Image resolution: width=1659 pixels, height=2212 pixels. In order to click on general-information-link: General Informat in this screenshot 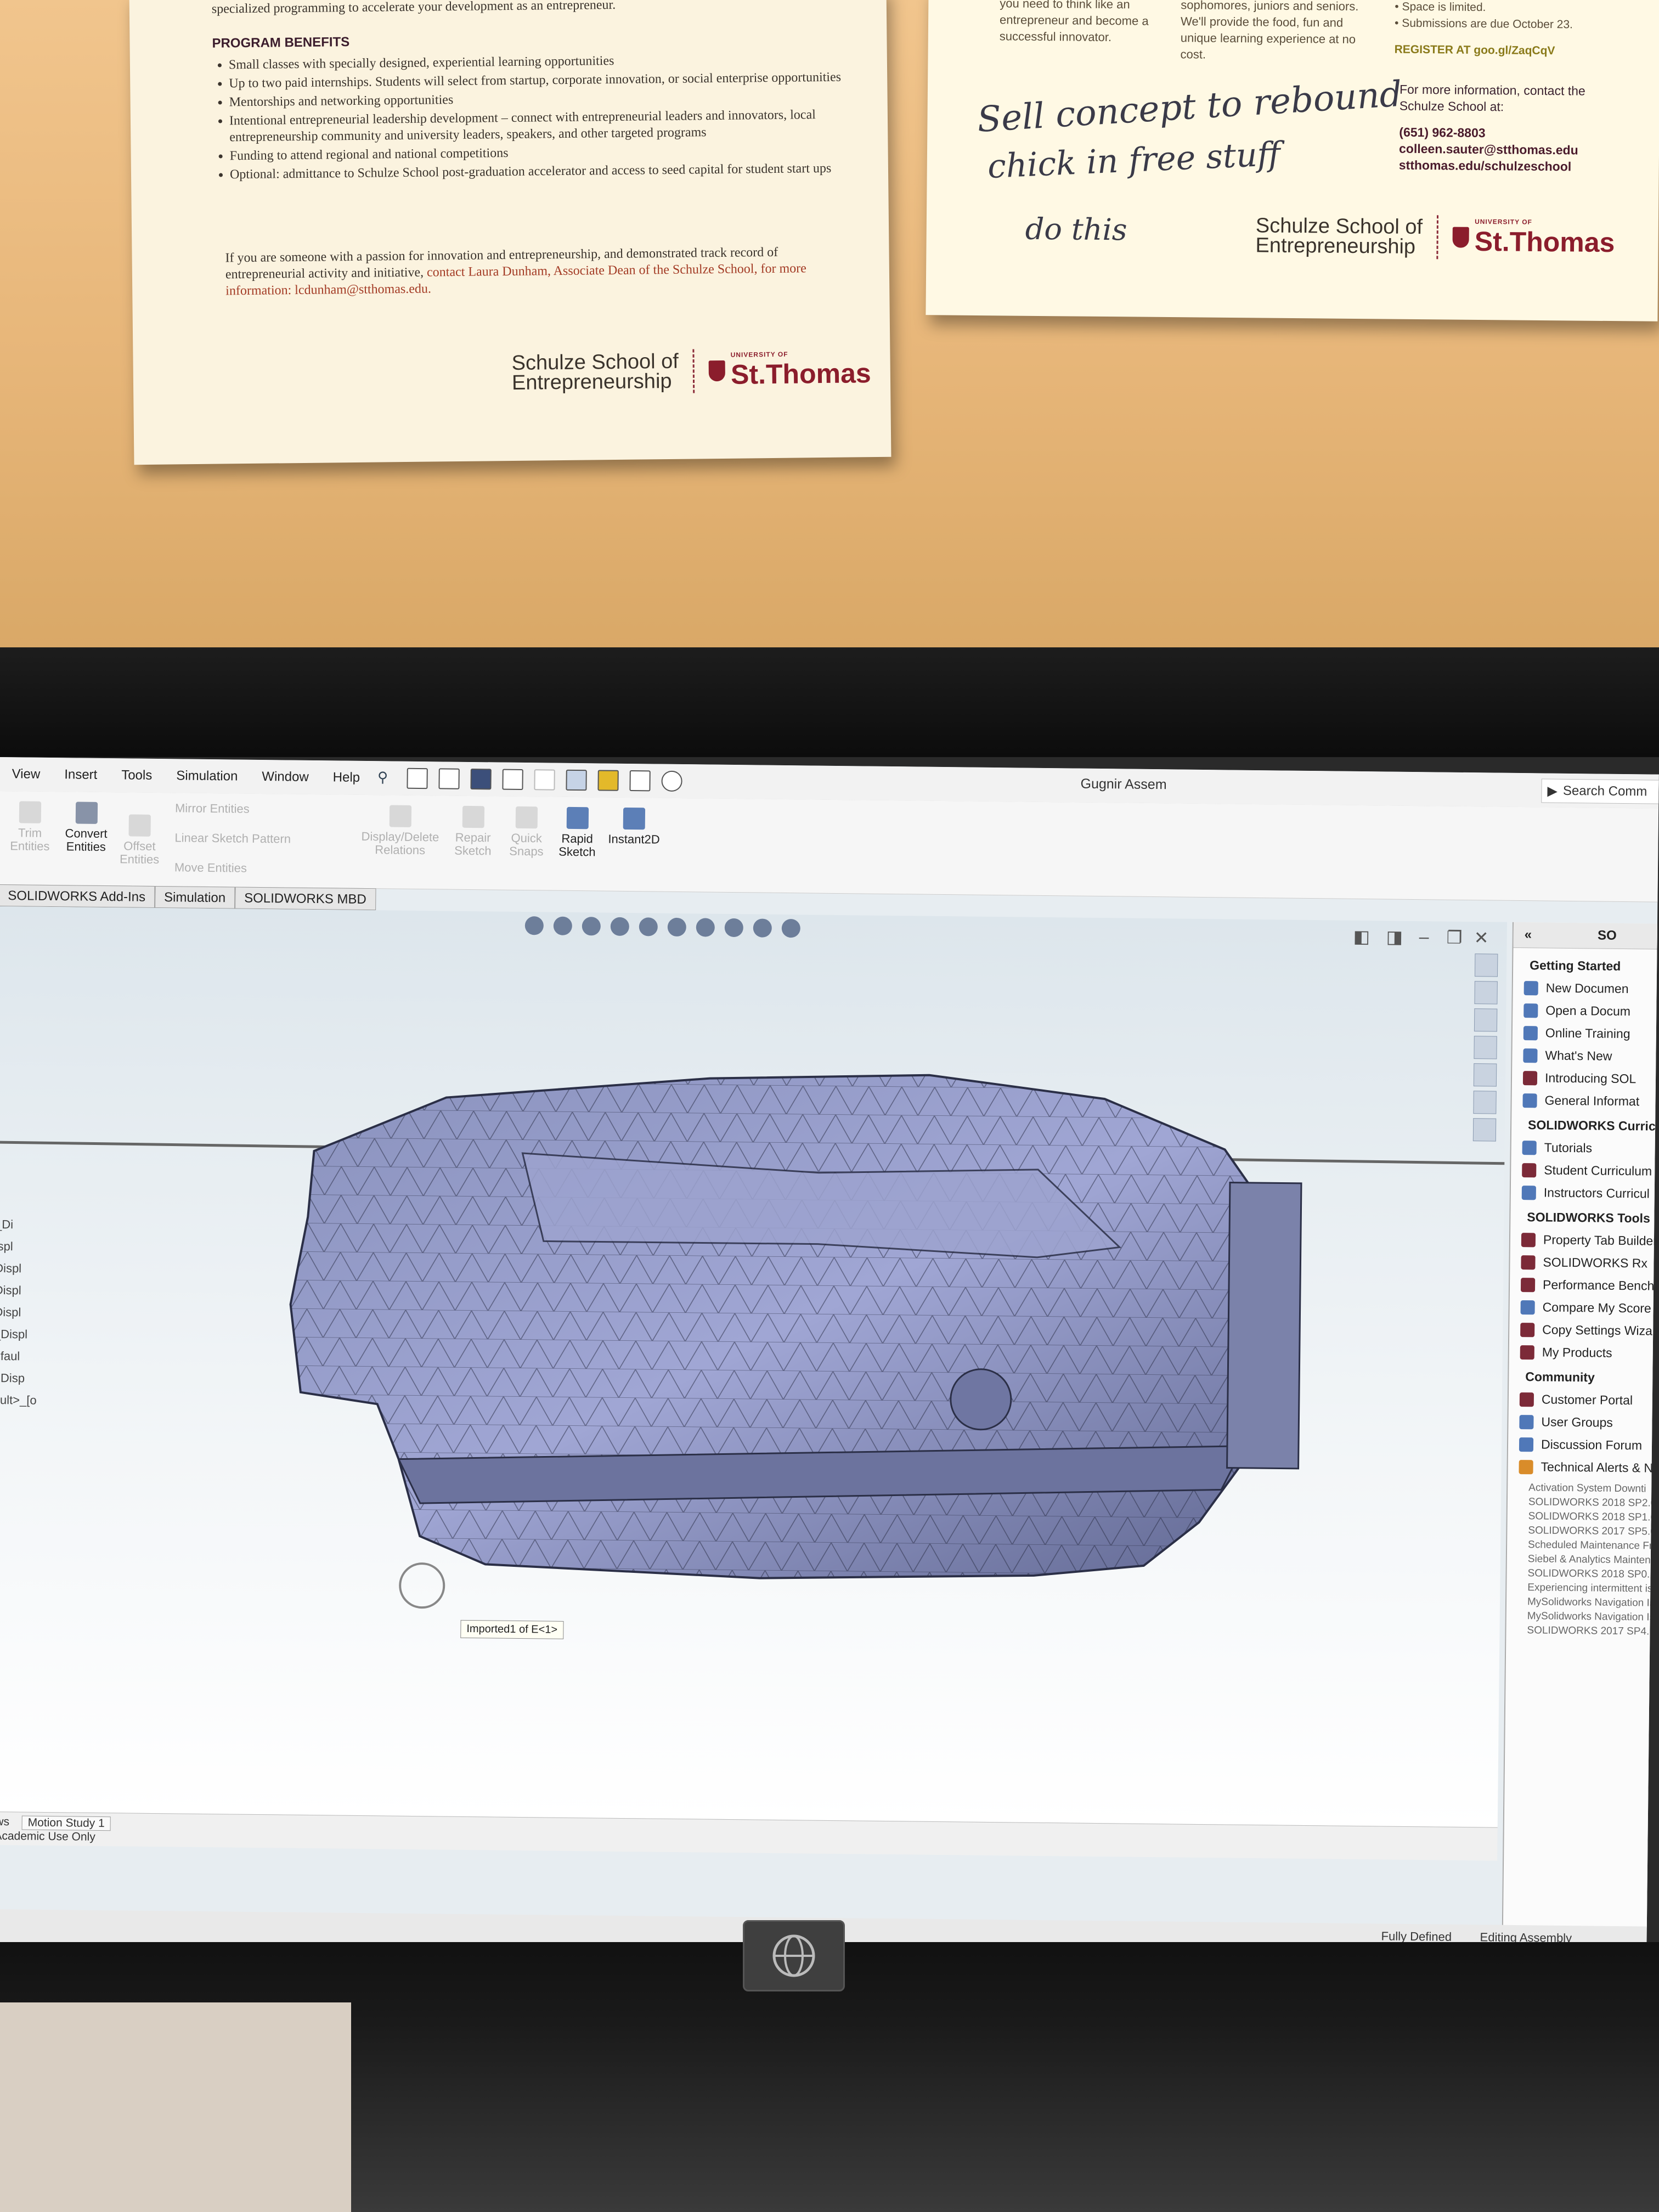, I will do `click(1590, 1101)`.